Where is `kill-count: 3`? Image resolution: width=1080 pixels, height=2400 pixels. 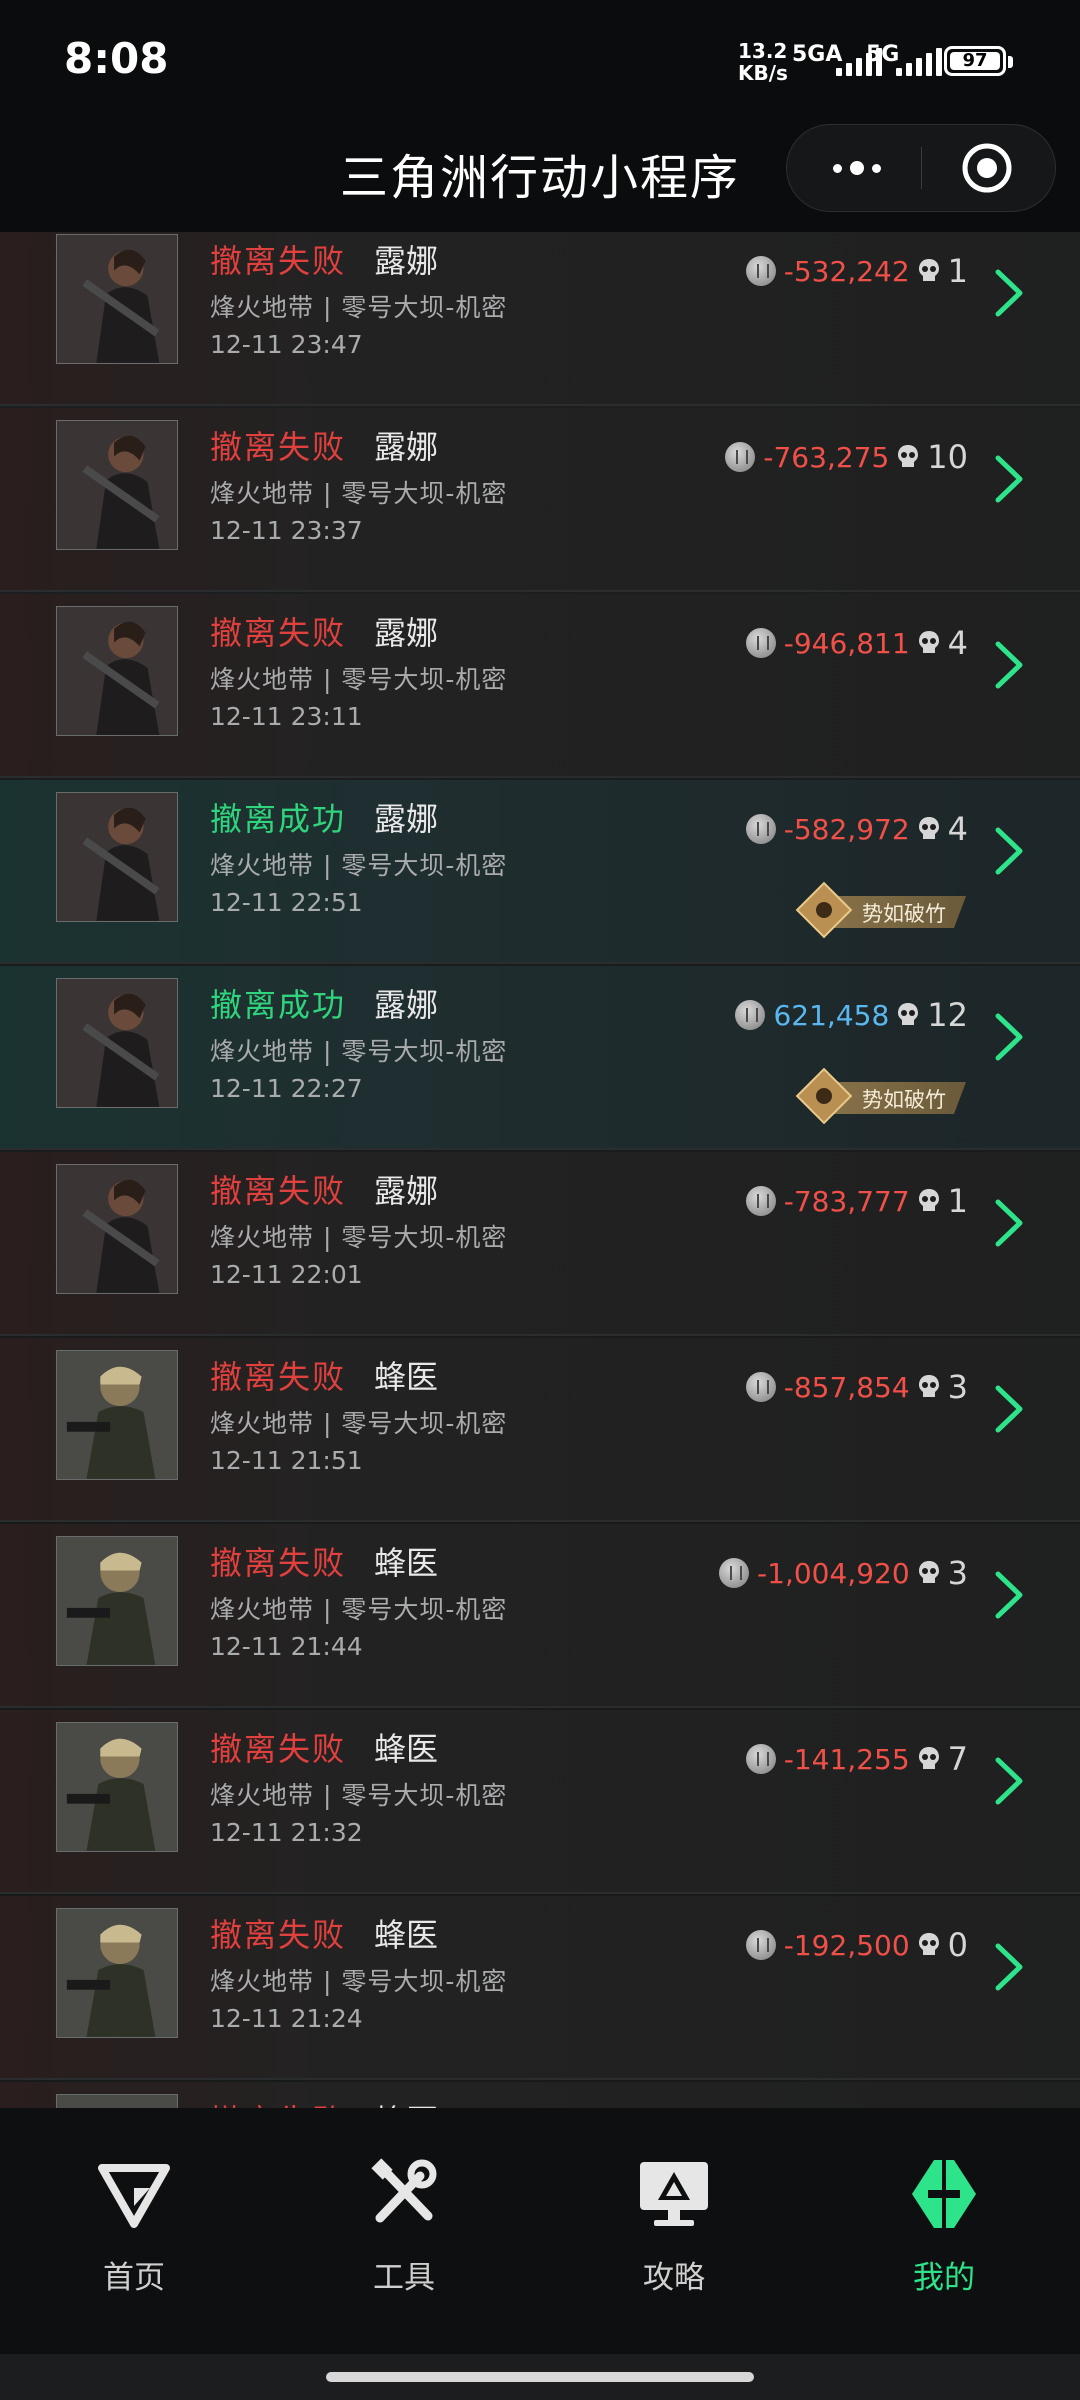
kill-count: 3 is located at coordinates (957, 1573).